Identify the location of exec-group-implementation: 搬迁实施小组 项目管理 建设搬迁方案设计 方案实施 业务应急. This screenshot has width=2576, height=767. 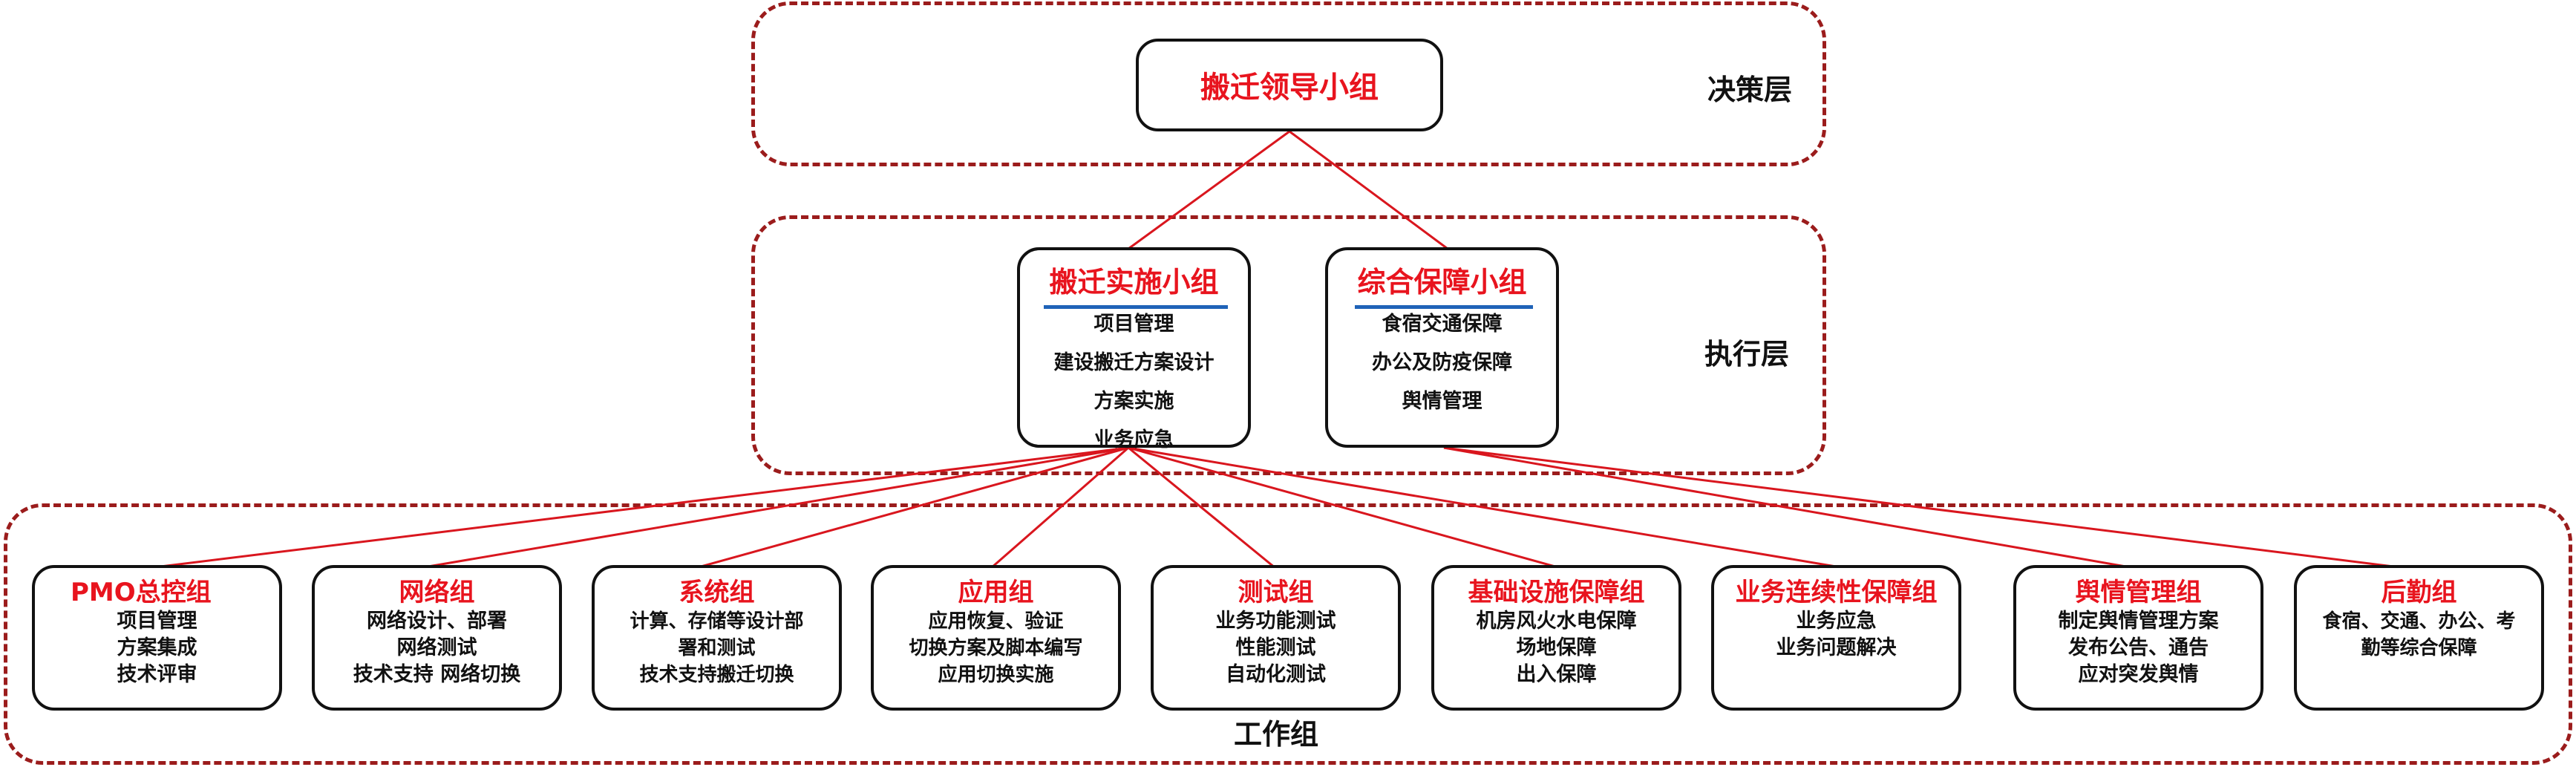
(1134, 349).